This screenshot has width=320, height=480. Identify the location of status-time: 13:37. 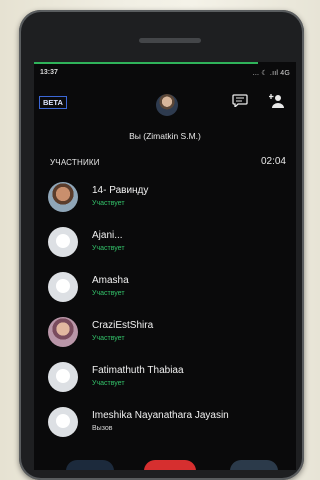
(49, 72).